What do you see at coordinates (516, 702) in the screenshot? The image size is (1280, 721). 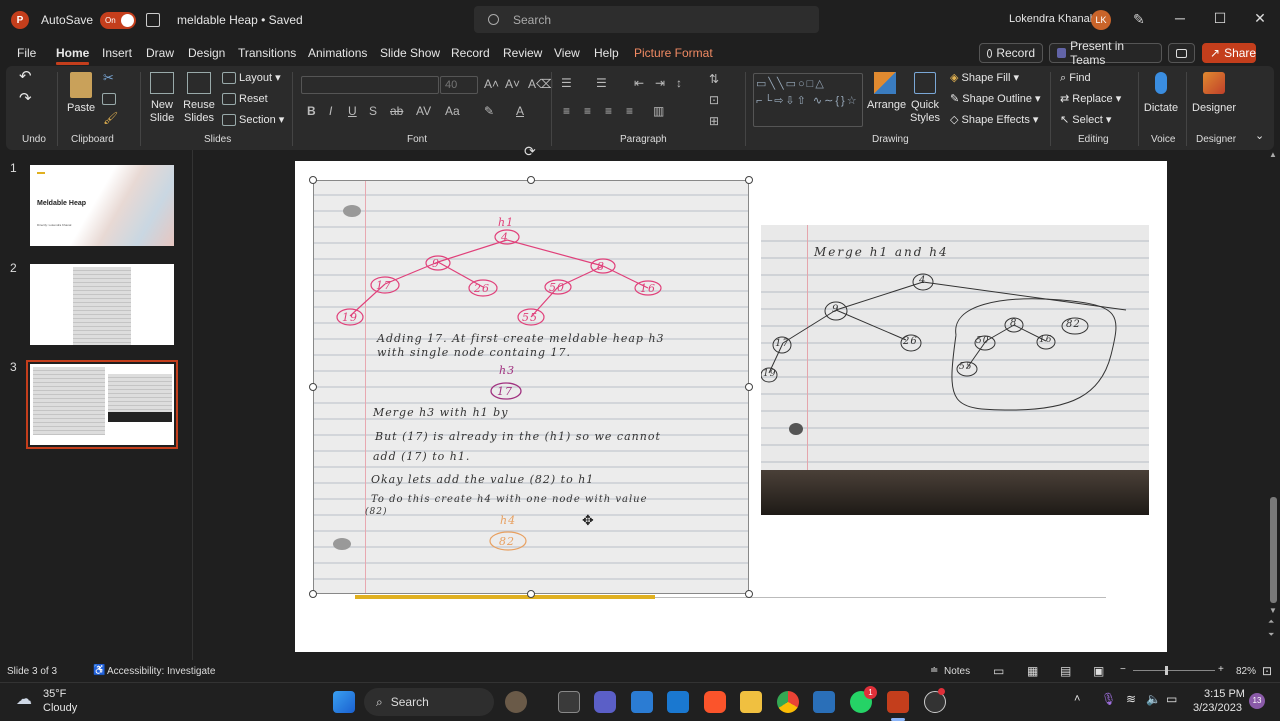 I see `bing-mascot-icon` at bounding box center [516, 702].